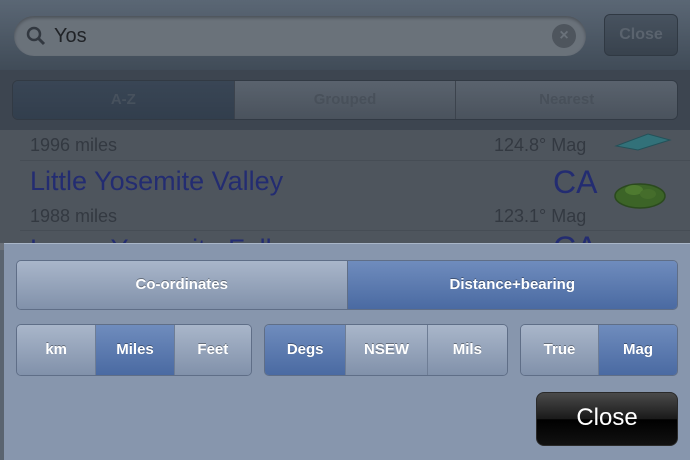 This screenshot has width=690, height=460. I want to click on item-bearing: 124.8° Mag, so click(540, 145).